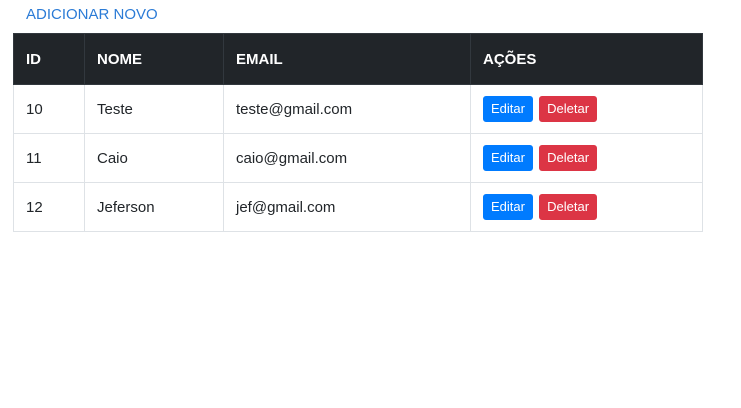 This screenshot has height=408, width=741. I want to click on cell-id: 12, so click(49, 207).